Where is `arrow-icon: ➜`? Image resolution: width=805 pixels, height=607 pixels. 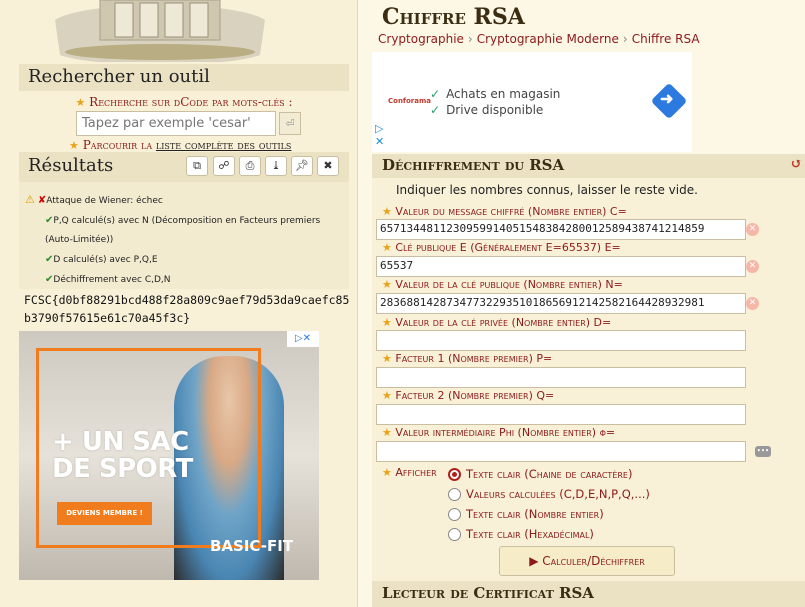
arrow-icon: ➜ is located at coordinates (667, 98).